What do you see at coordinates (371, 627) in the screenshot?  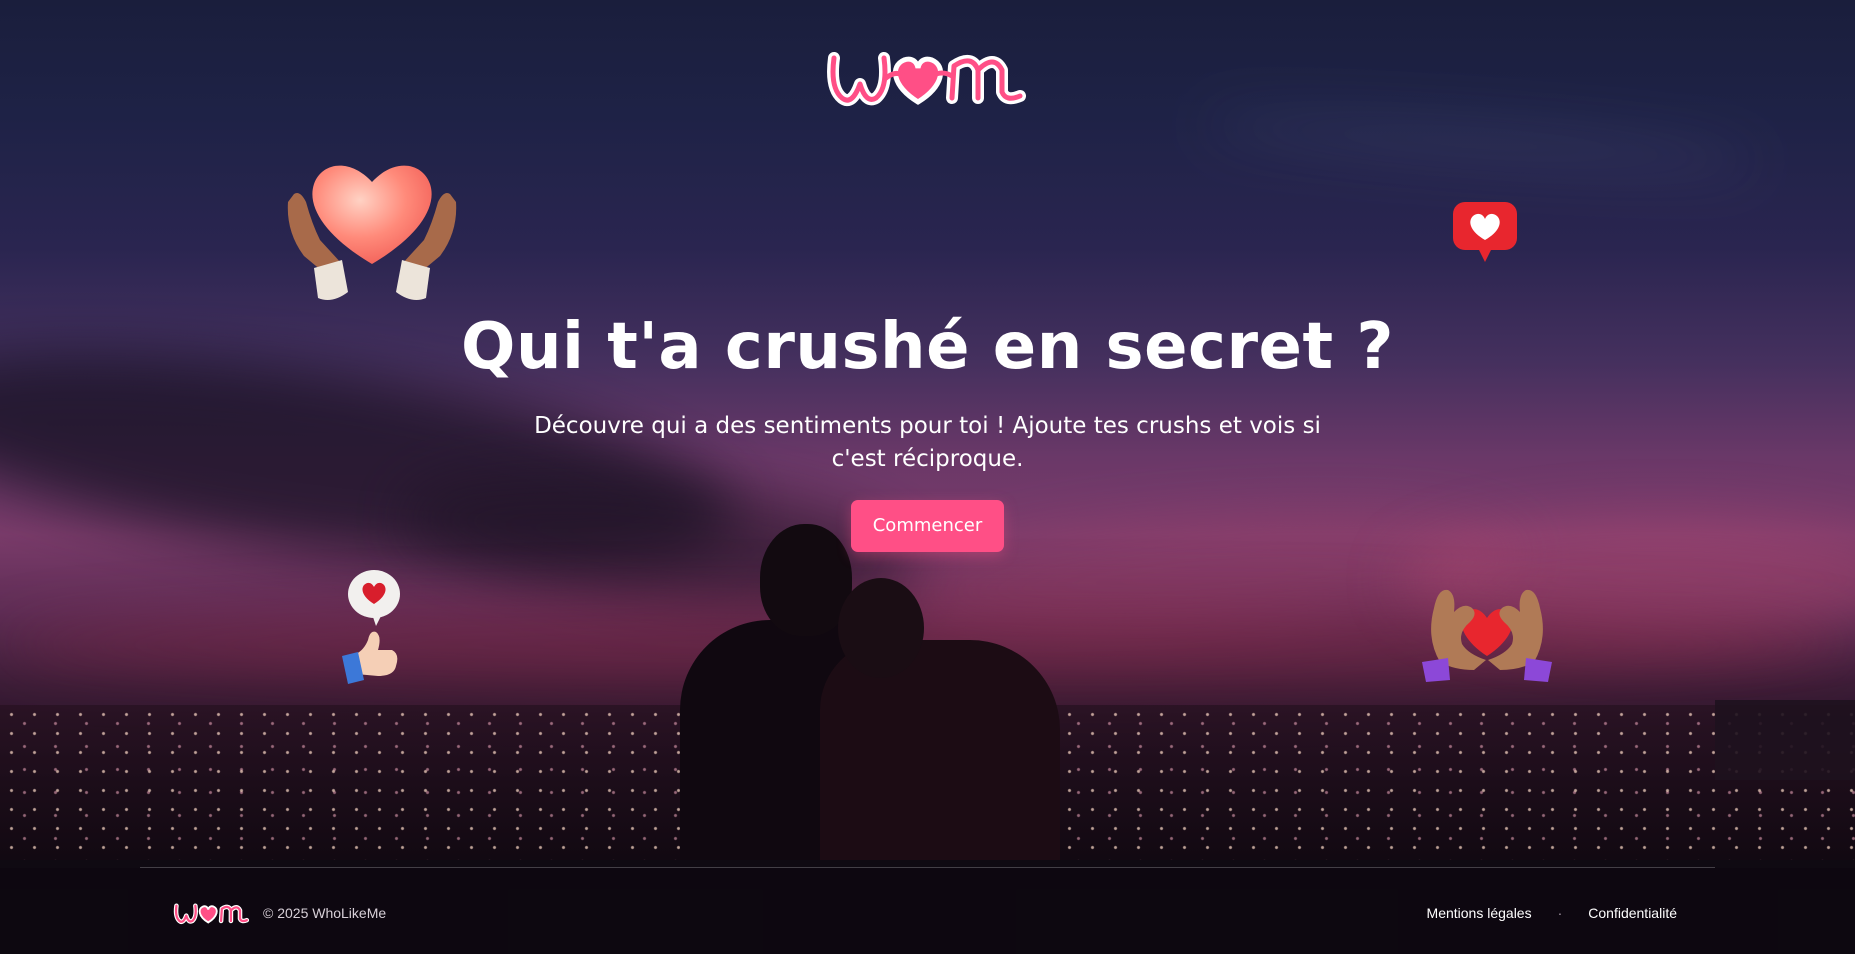 I see `thumbs-up-heart-icon` at bounding box center [371, 627].